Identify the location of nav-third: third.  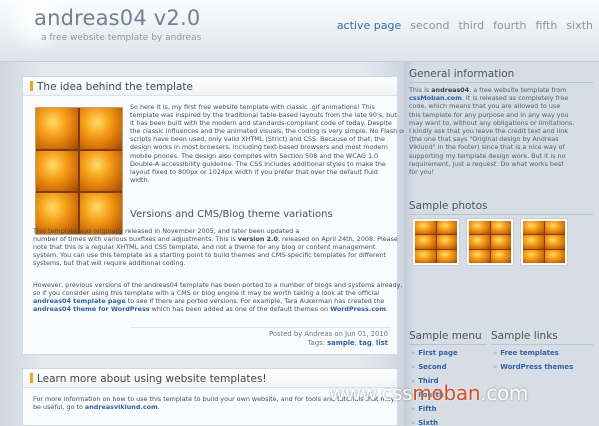
(471, 25).